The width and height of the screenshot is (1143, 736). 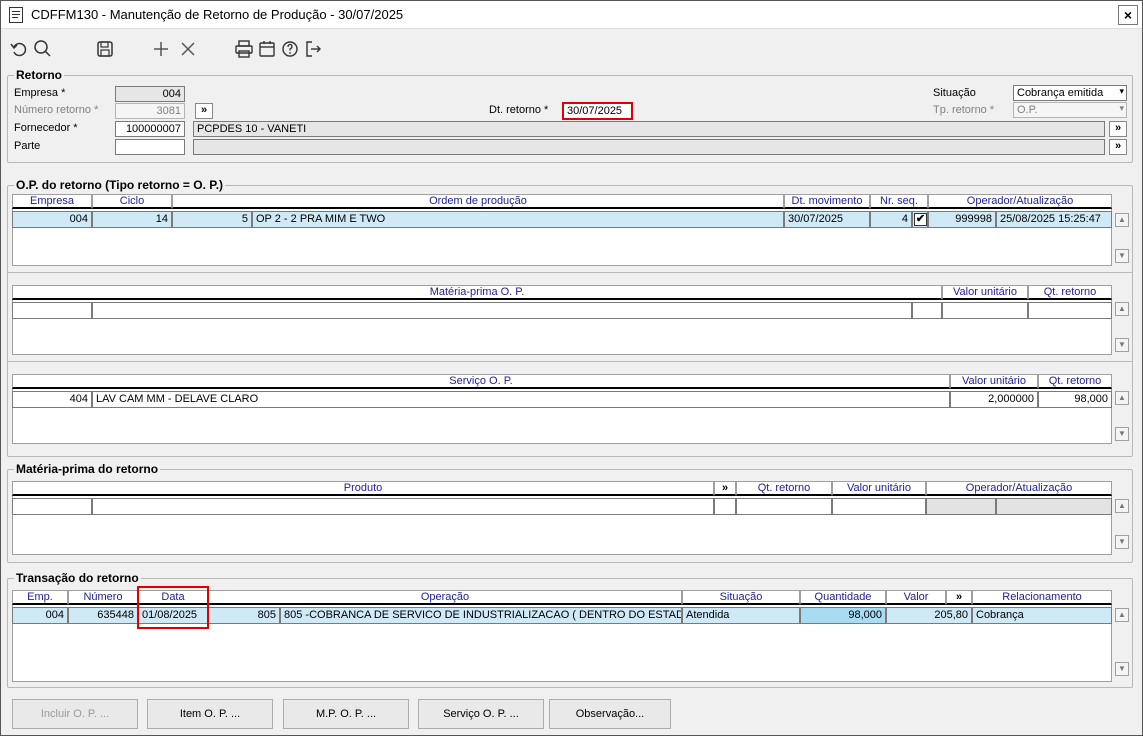 I want to click on mp-retorno-header-valor: Valor unitário, so click(x=879, y=488).